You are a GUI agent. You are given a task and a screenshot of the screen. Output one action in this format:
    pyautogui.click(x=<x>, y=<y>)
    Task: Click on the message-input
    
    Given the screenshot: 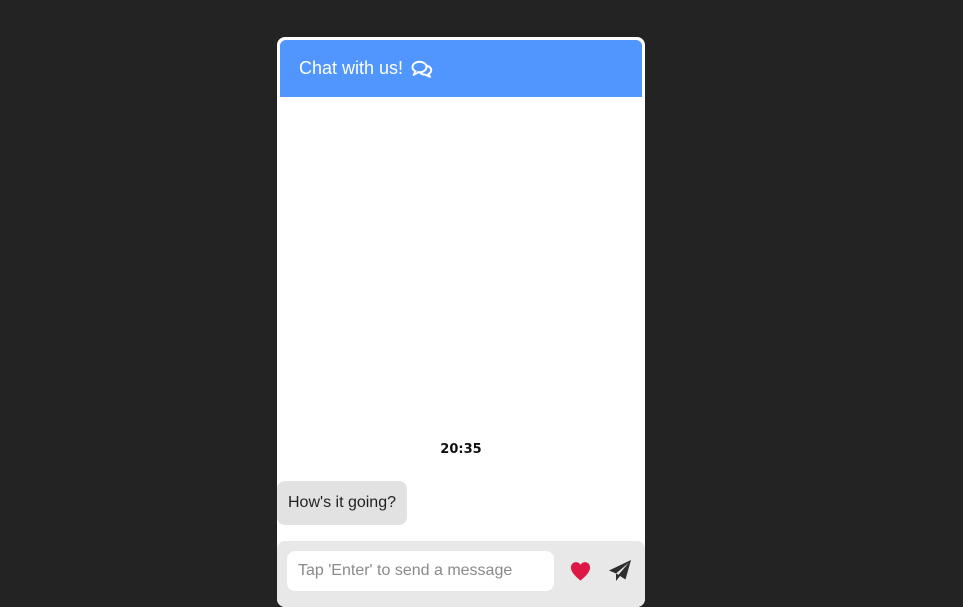 What is the action you would take?
    pyautogui.click(x=420, y=571)
    